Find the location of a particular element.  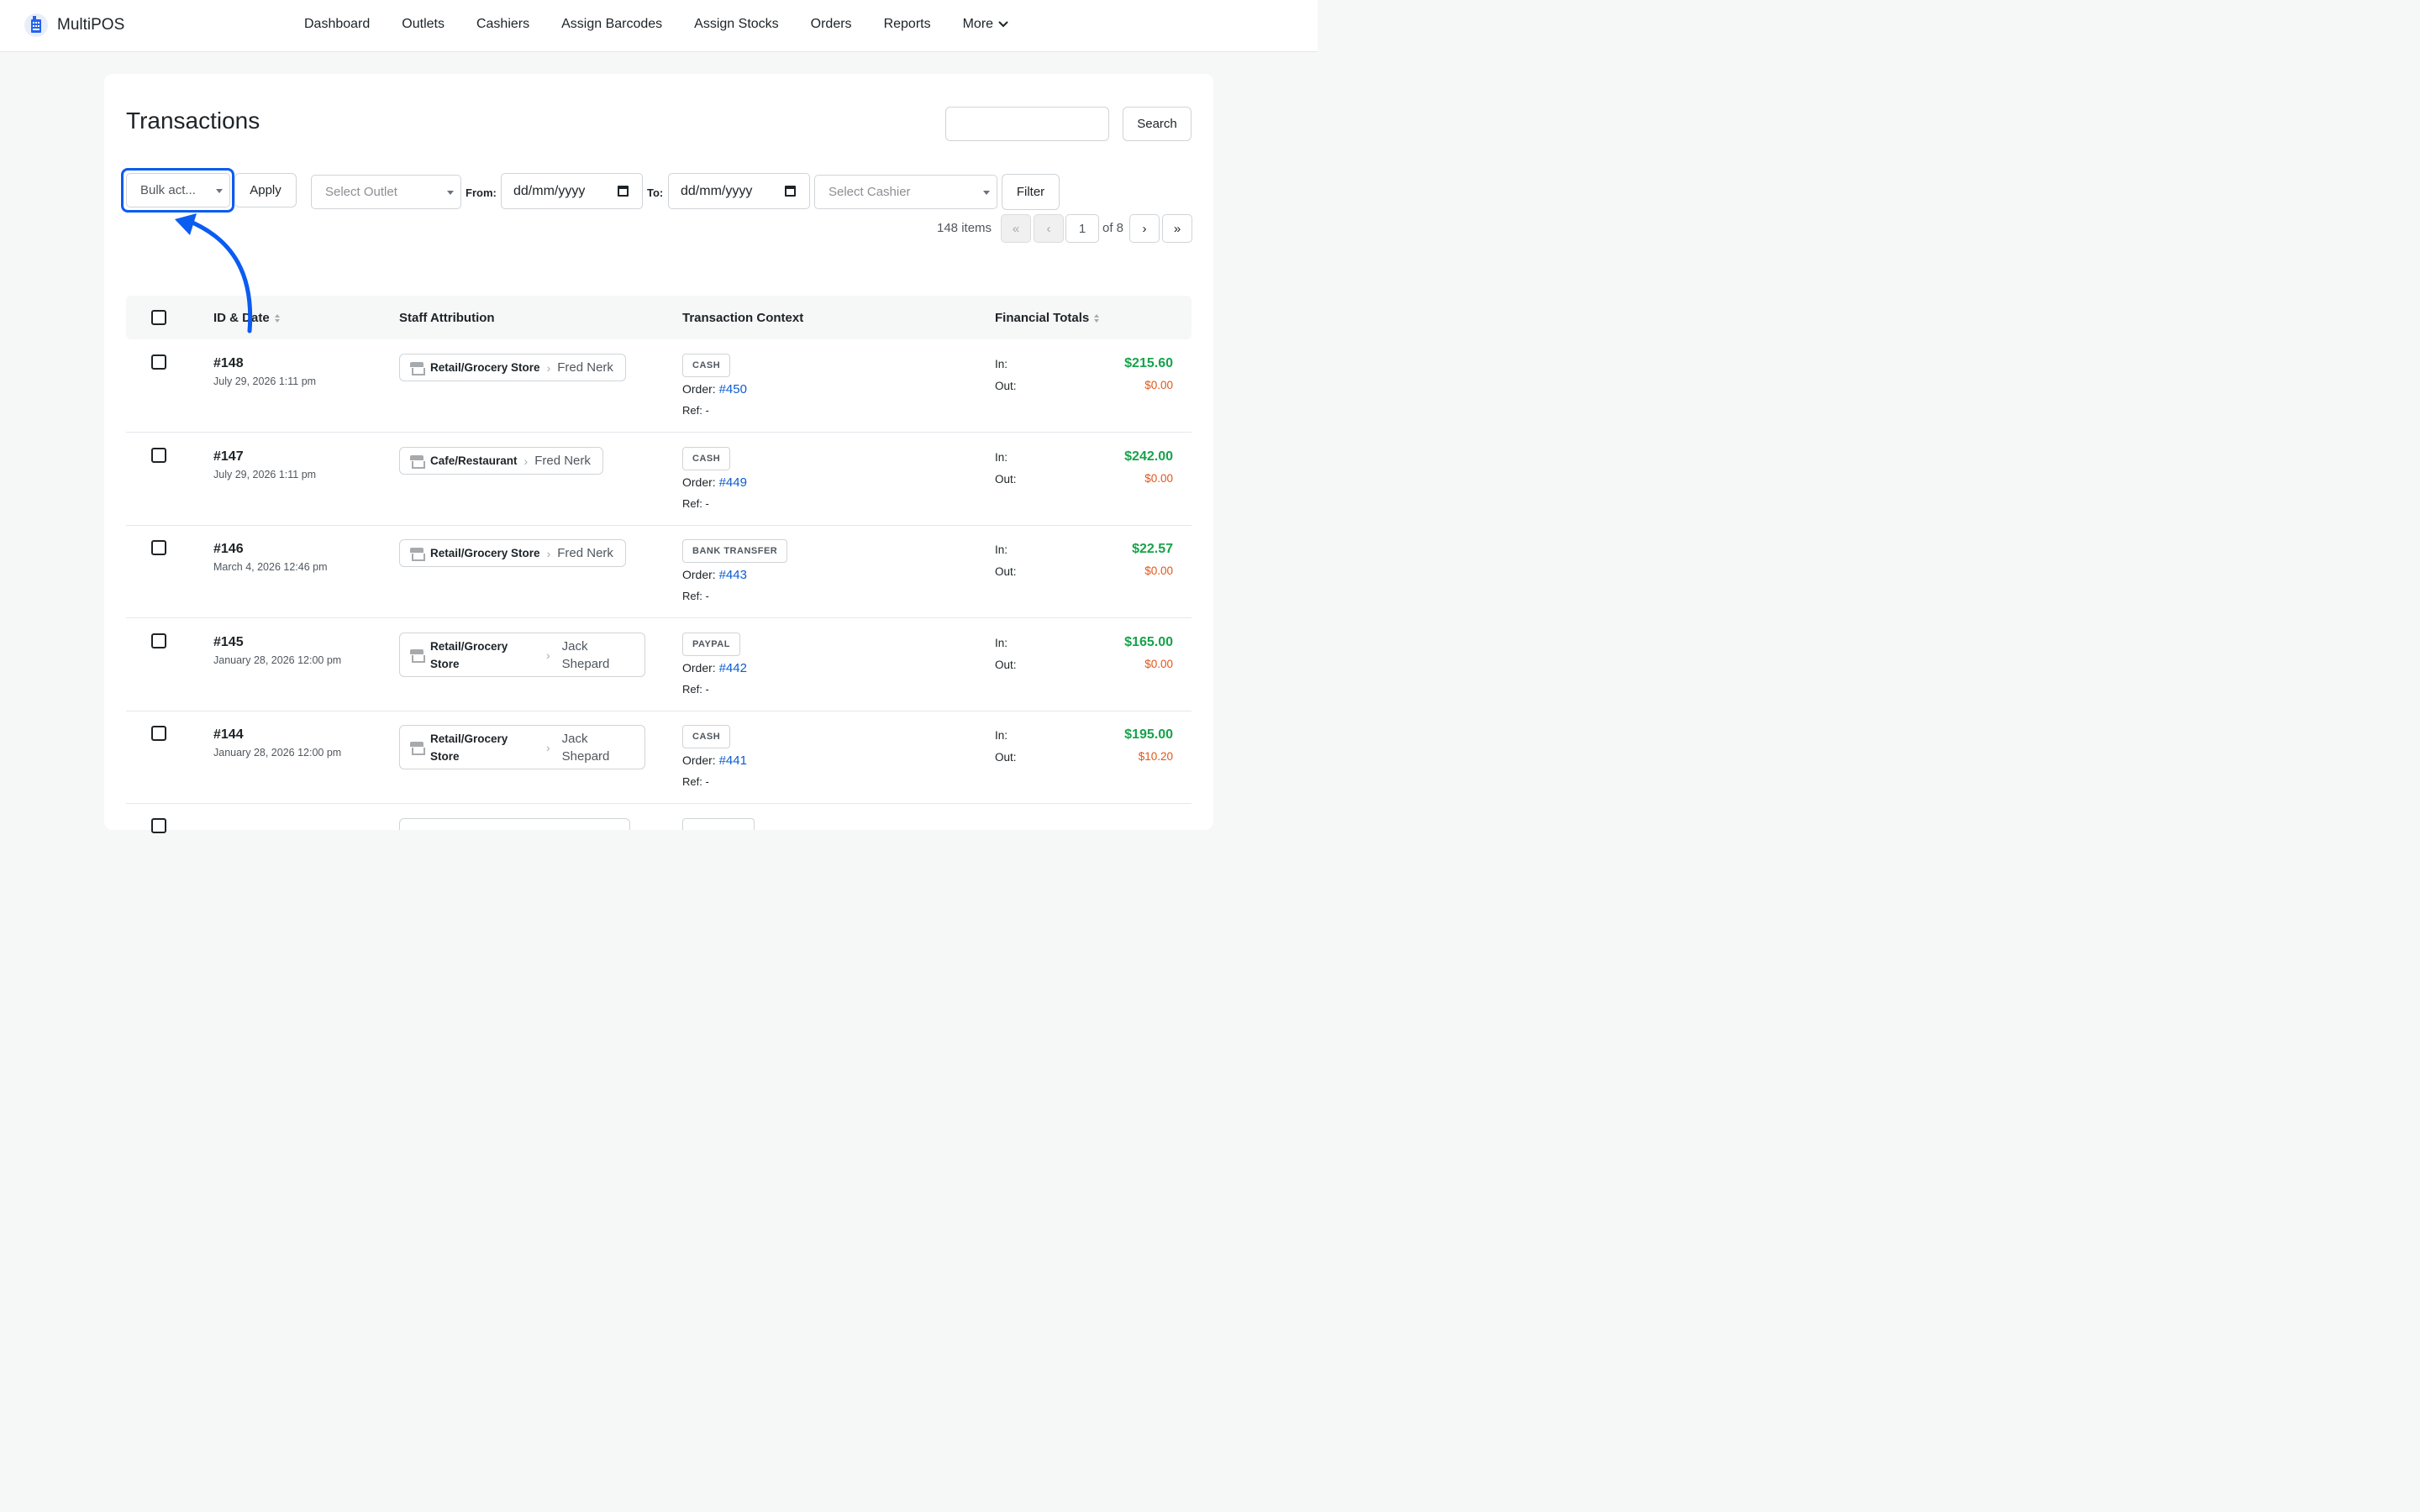

order-link: #449 is located at coordinates (733, 482).